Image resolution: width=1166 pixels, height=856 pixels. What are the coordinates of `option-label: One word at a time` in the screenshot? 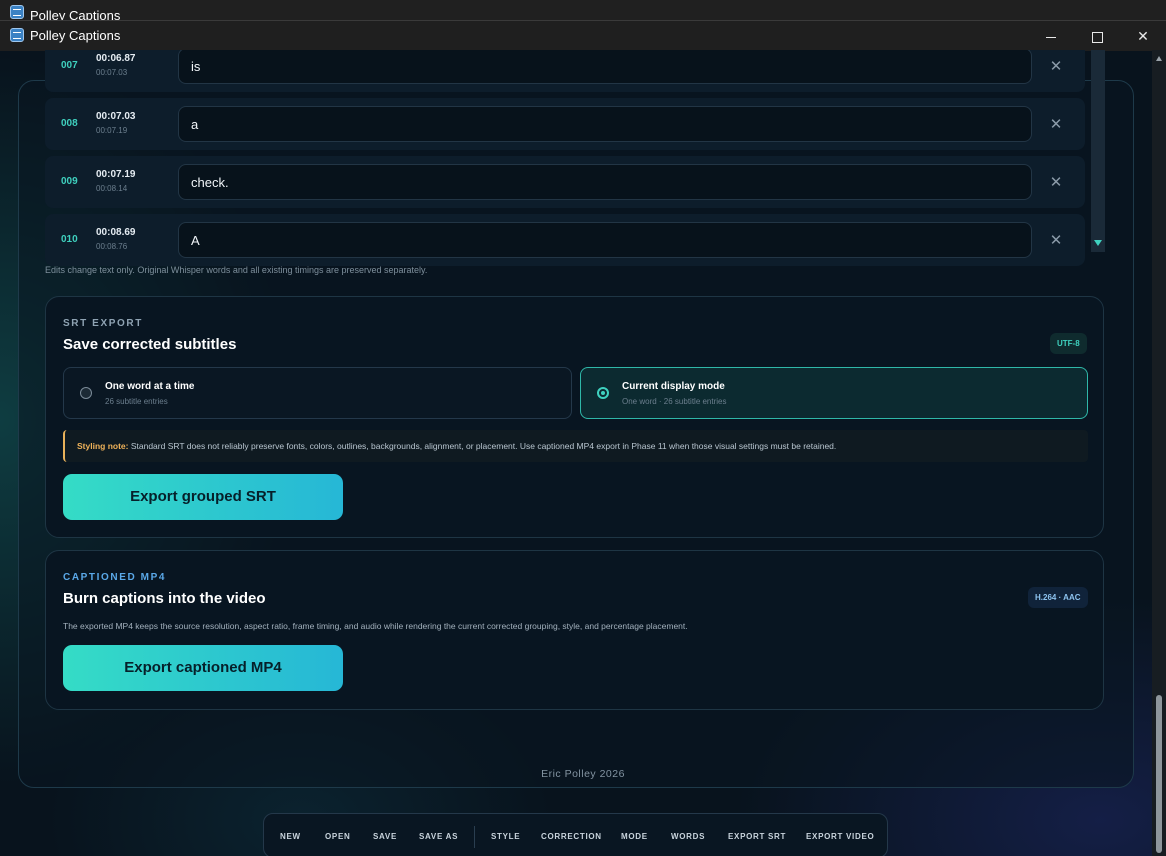 It's located at (150, 386).